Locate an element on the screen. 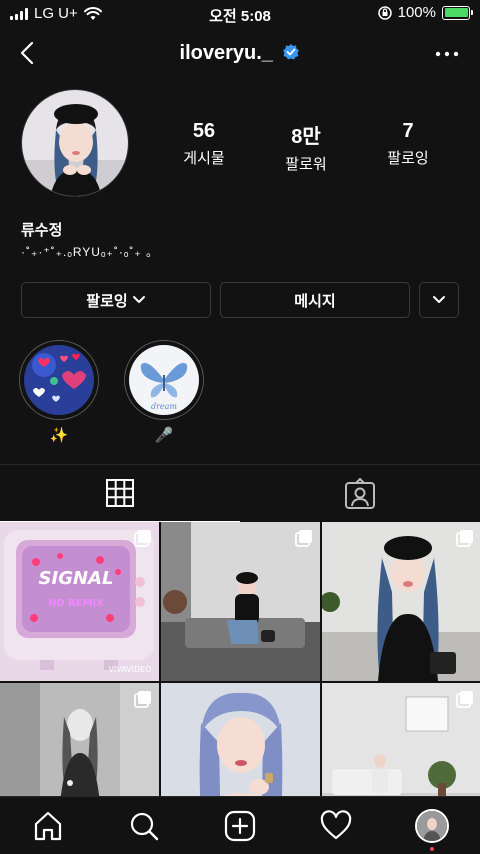 The width and height of the screenshot is (480, 854). notification-dot is located at coordinates (432, 849).